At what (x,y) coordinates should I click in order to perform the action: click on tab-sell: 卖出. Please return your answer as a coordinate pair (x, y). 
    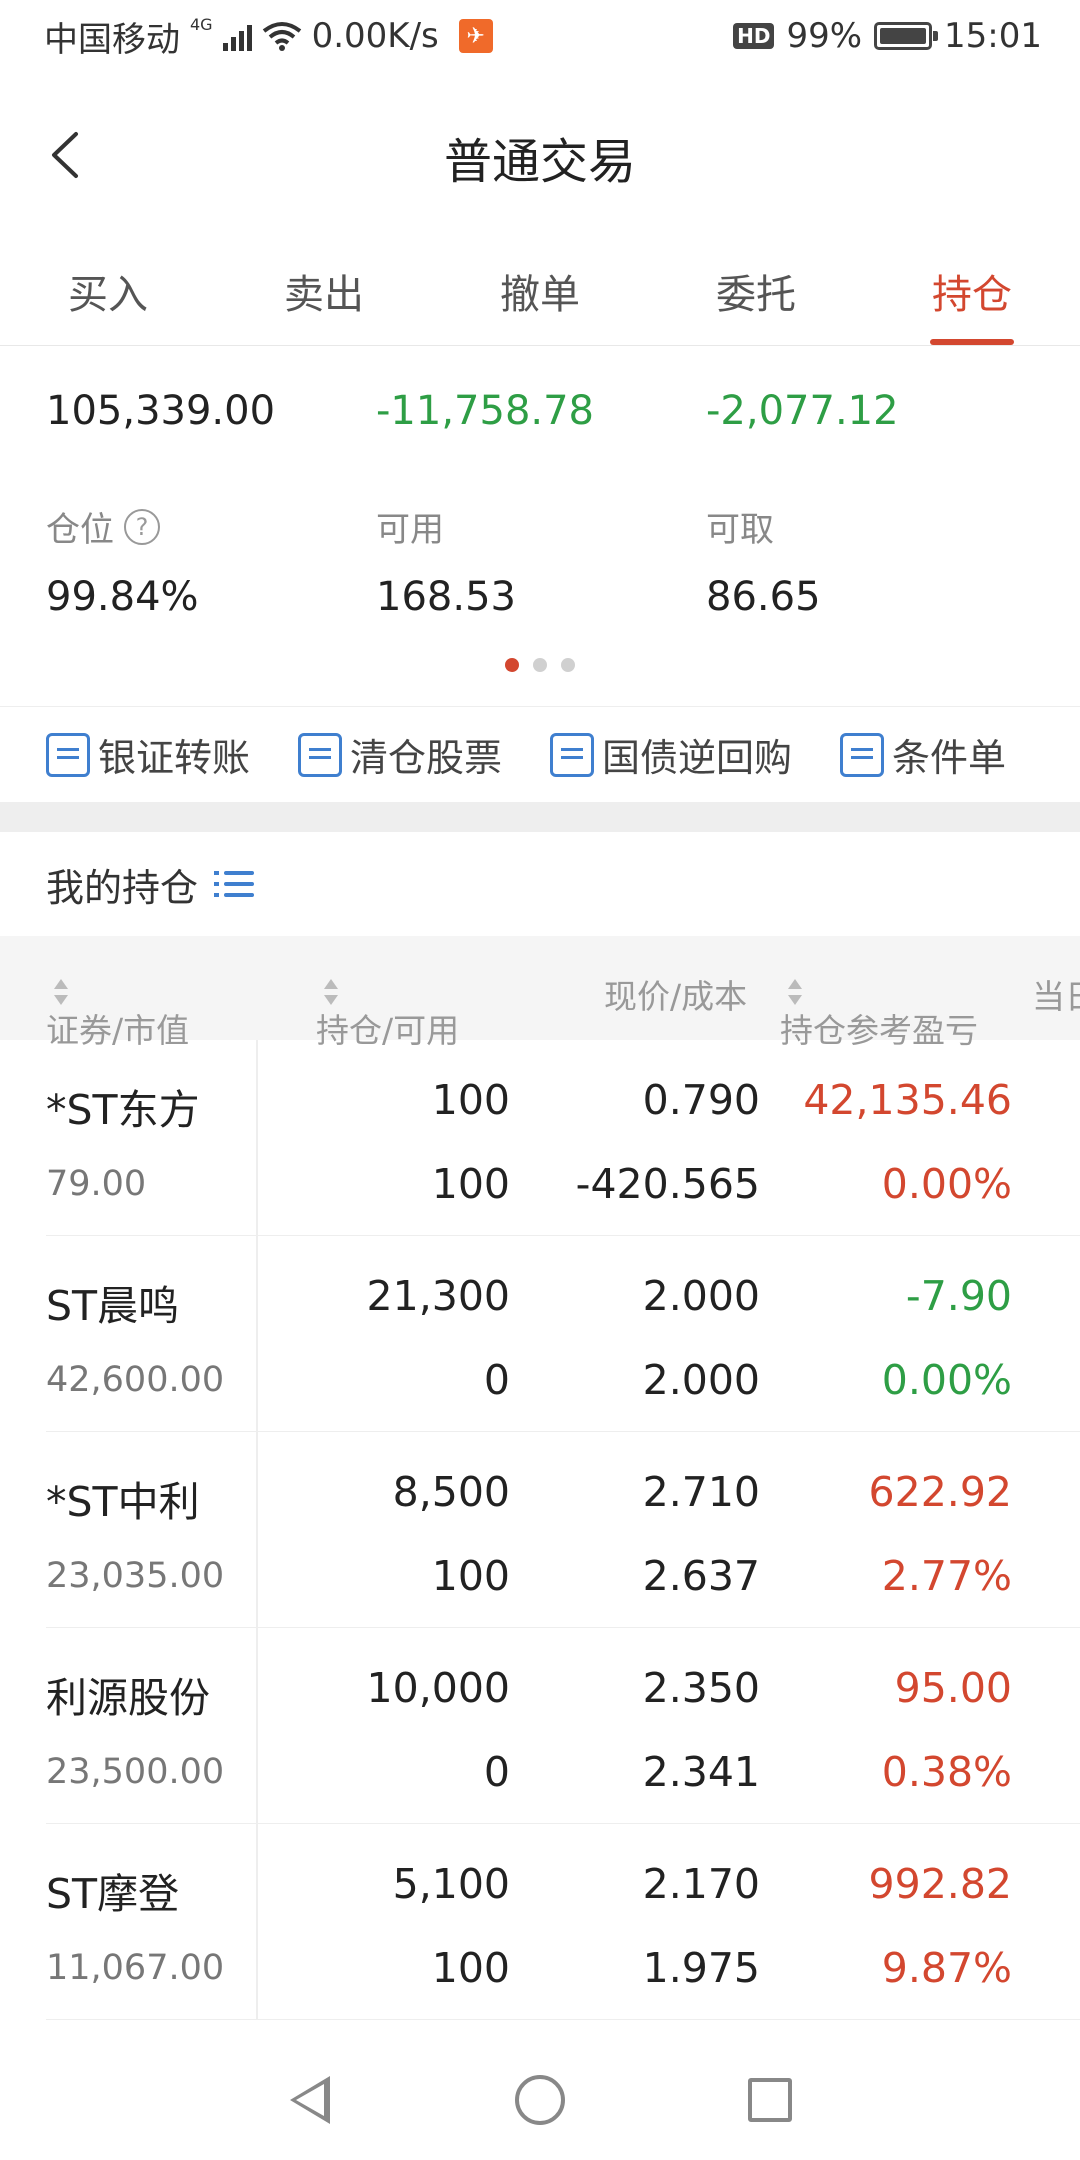
    Looking at the image, I should click on (324, 297).